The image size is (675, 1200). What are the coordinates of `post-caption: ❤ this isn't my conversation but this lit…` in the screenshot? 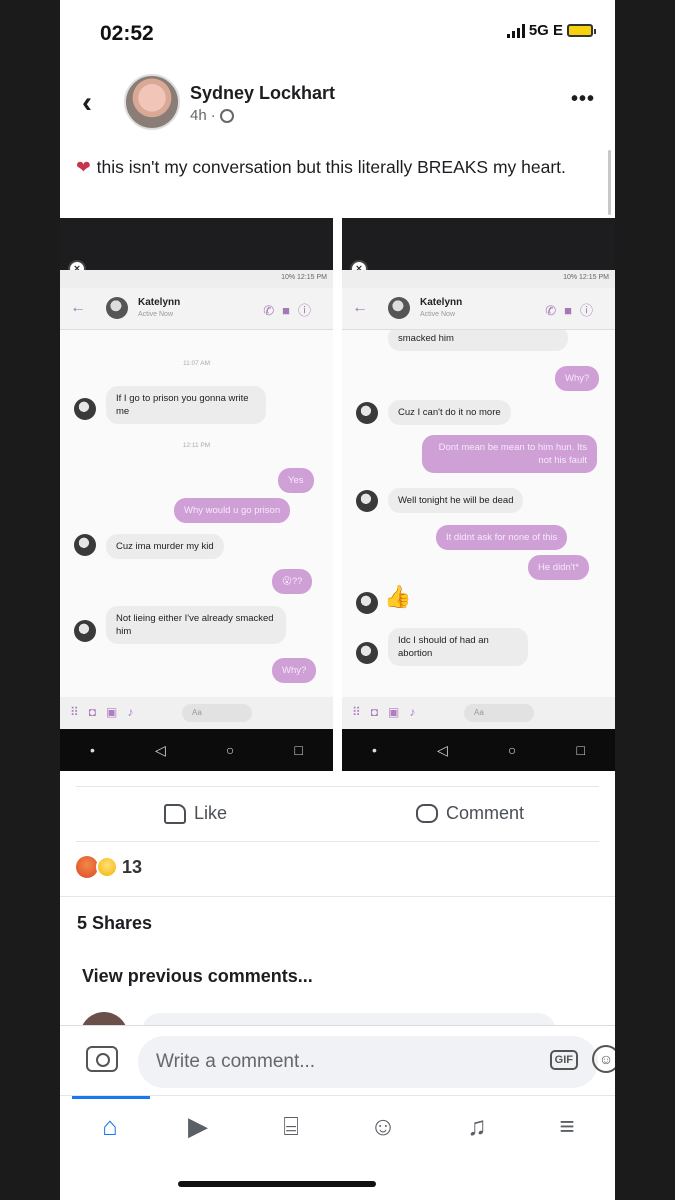 It's located at (331, 167).